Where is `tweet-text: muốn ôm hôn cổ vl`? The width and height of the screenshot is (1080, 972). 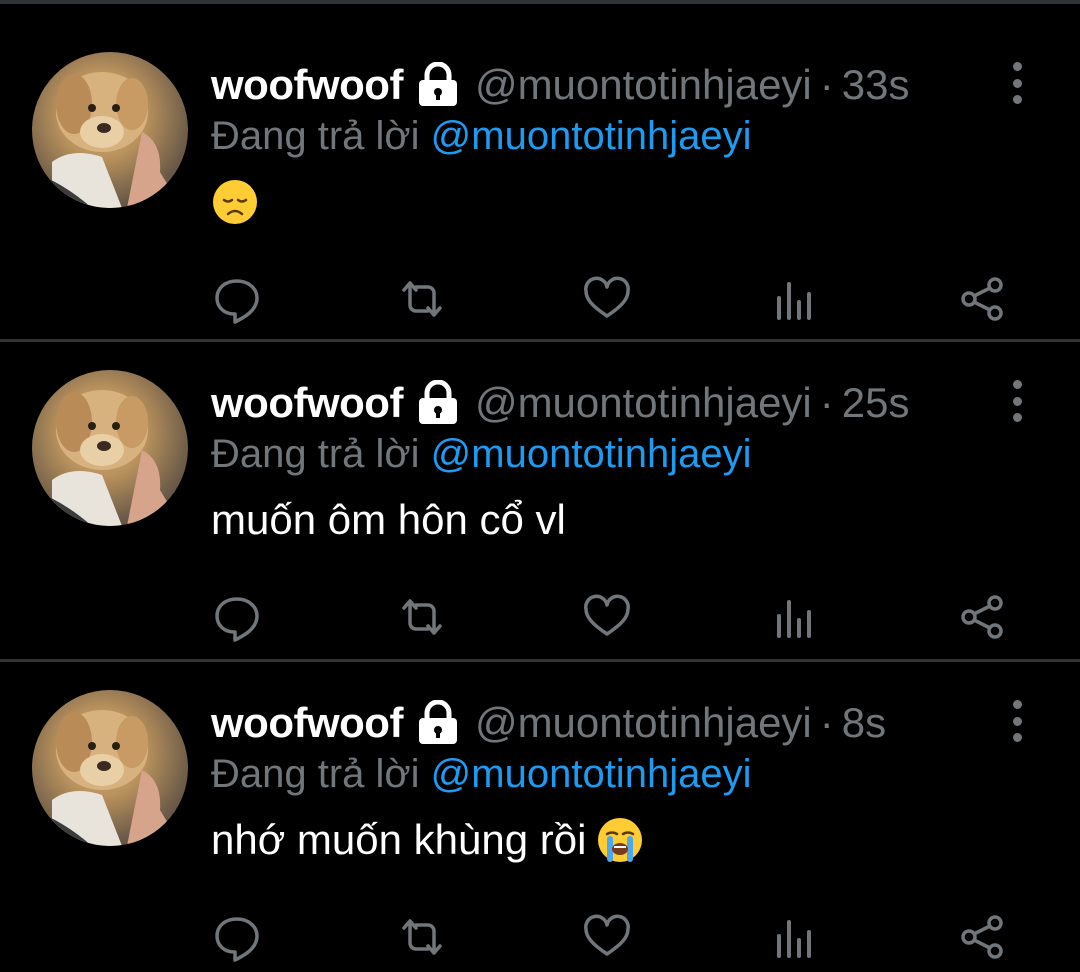
tweet-text: muốn ôm hôn cổ vl is located at coordinates (388, 520).